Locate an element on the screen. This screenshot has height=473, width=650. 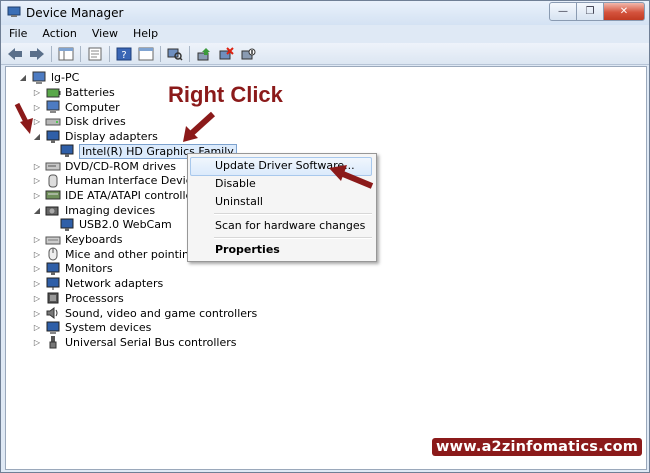
watermark: www.a2zinfomatics.com is located at coordinates (537, 447).